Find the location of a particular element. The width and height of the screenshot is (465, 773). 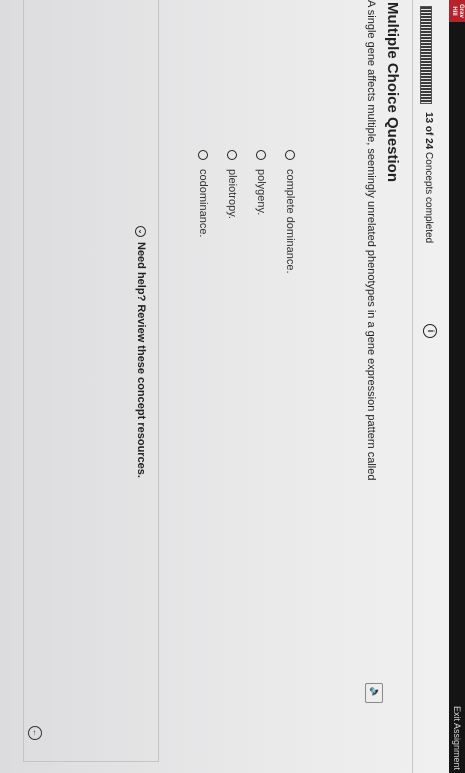

option-pleiotropy: pleiotropy. is located at coordinates (232, 212).